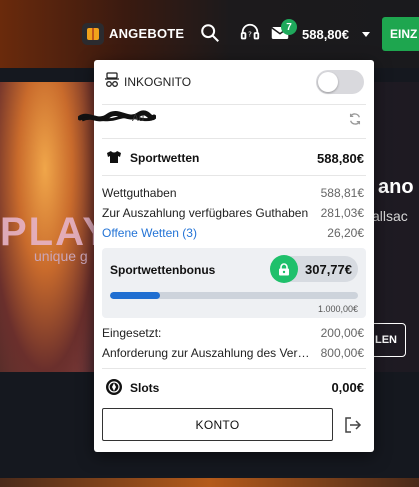 The image size is (419, 487). What do you see at coordinates (138, 118) in the screenshot?
I see `username-text: Au` at bounding box center [138, 118].